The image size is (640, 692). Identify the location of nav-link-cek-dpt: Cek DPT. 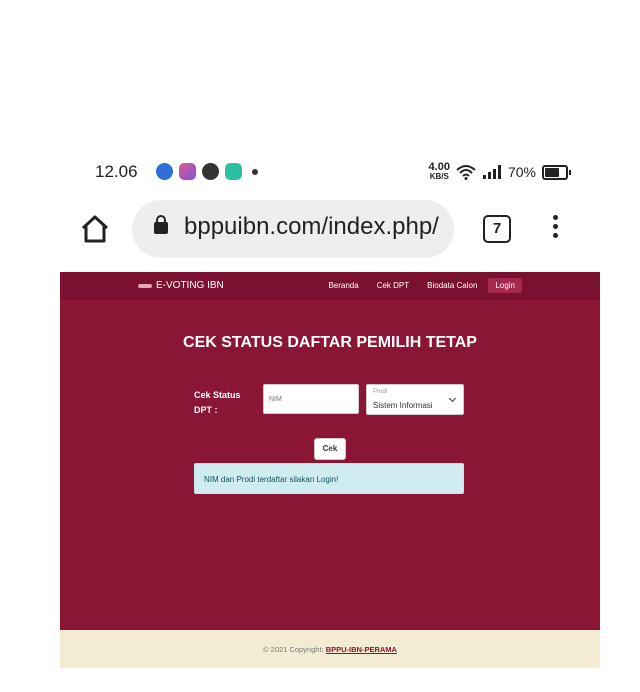
(393, 285).